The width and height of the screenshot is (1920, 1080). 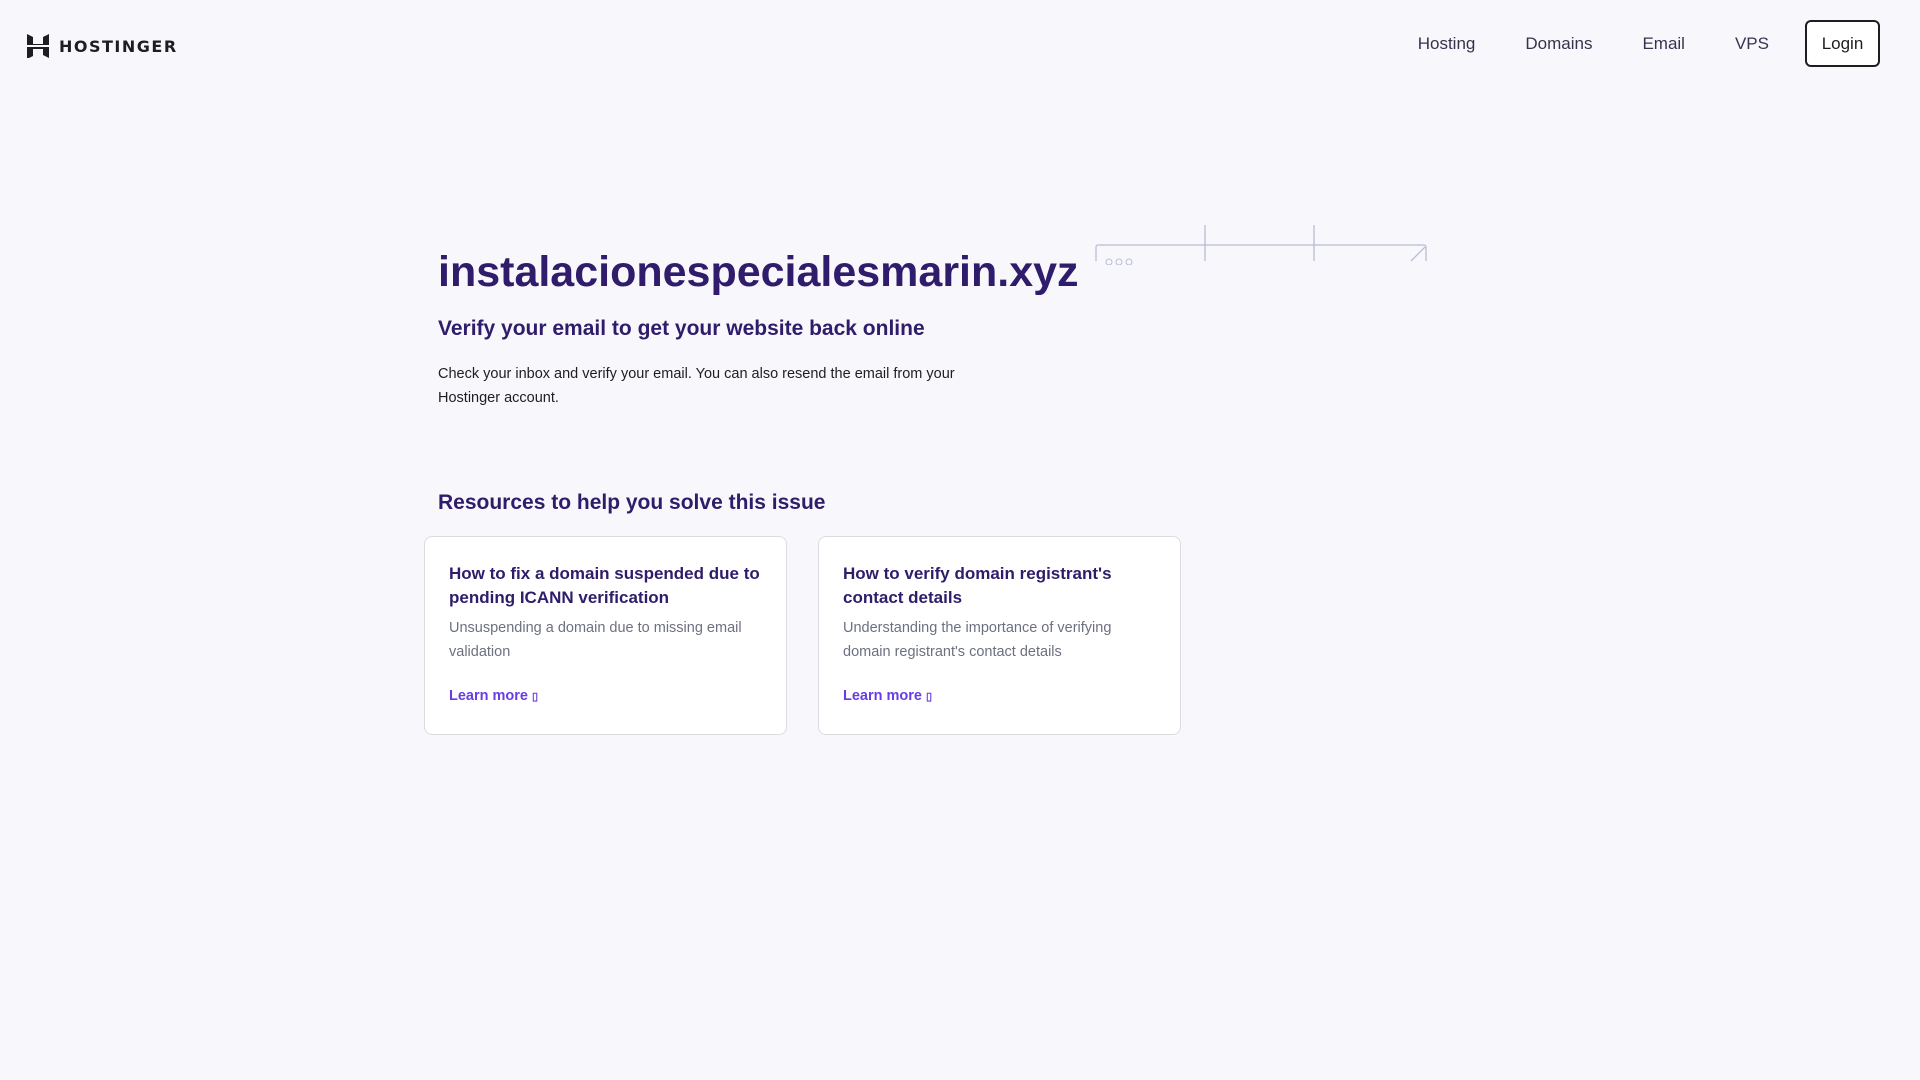 What do you see at coordinates (38, 46) in the screenshot?
I see `hostinger-h-icon` at bounding box center [38, 46].